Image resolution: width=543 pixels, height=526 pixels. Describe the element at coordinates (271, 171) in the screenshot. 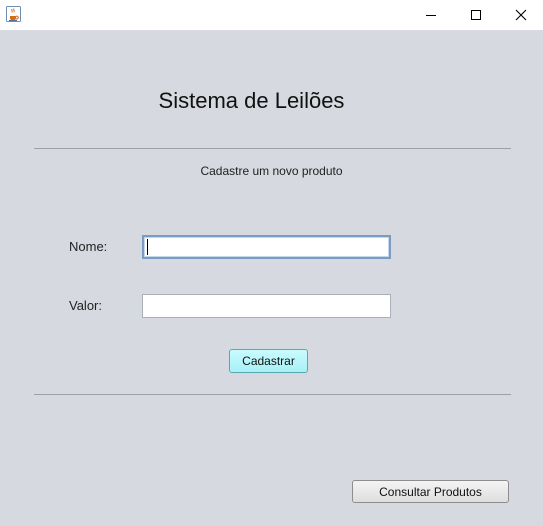

I see `form-subtitle: Cadastre um novo produto` at that location.